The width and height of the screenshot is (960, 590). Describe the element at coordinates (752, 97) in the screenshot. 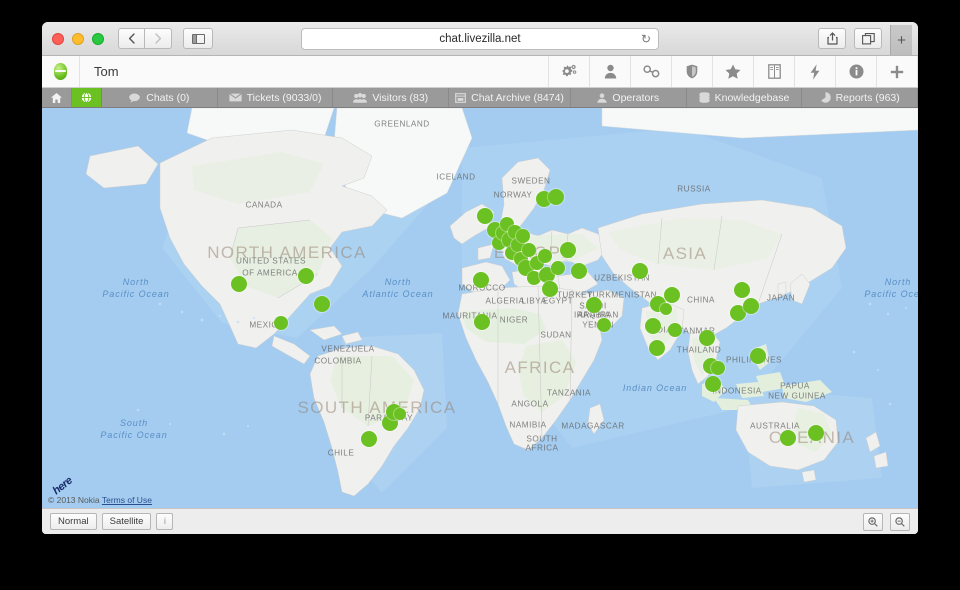

I see `tab-label: Knowledgebase` at that location.